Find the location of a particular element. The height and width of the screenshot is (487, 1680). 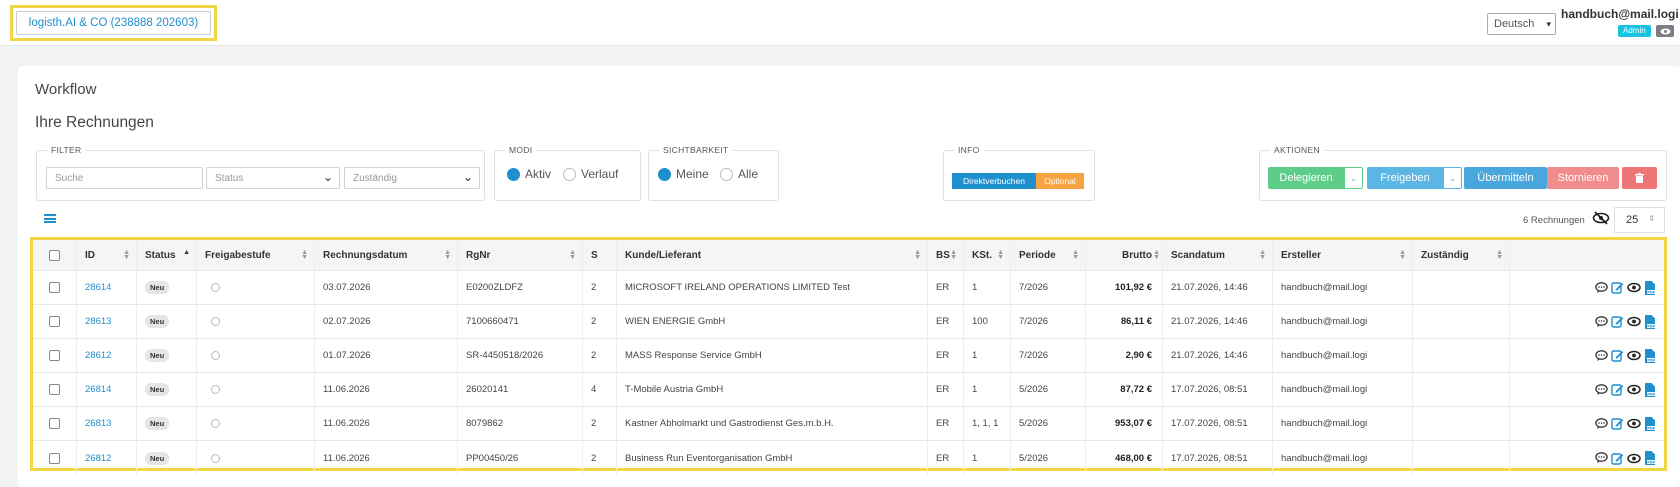

column-header-s-label: S is located at coordinates (594, 255).